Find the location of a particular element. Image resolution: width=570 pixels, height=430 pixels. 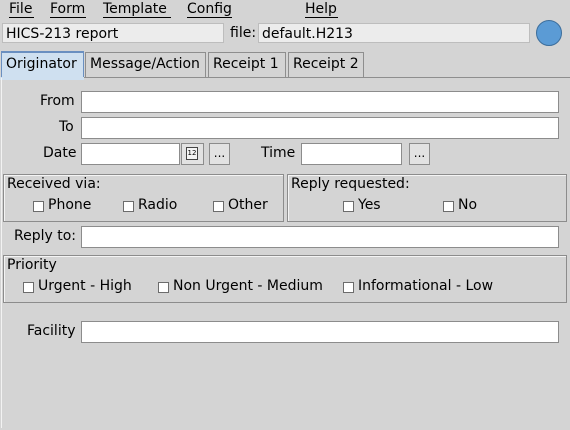

menu-form-underline is located at coordinates (68, 17).